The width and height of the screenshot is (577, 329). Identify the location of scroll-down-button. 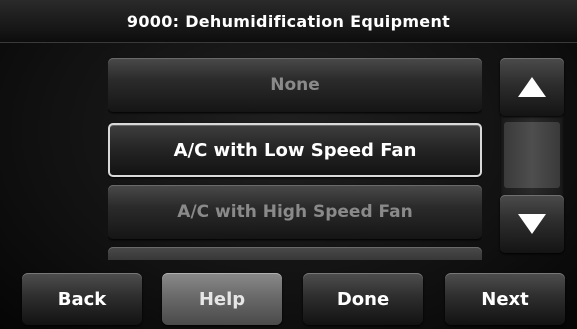
(532, 224).